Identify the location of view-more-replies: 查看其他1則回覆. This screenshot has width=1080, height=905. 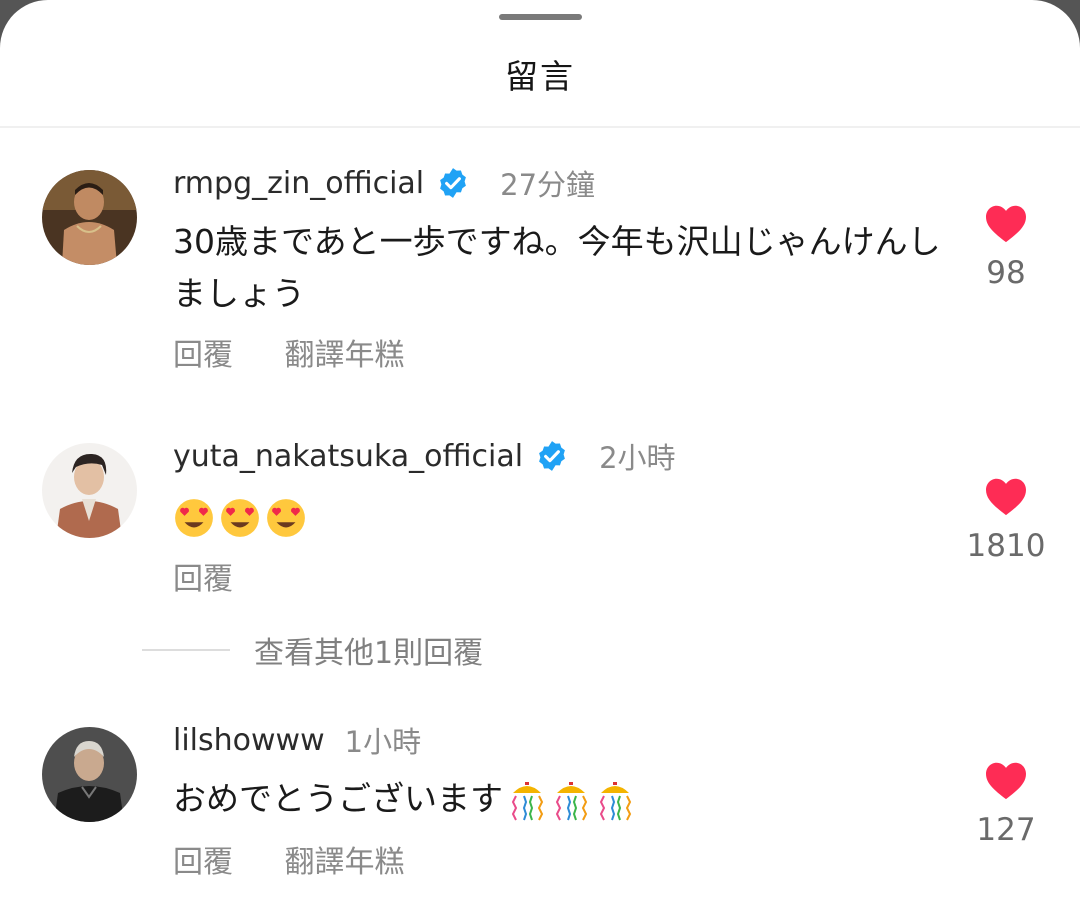
(312, 650).